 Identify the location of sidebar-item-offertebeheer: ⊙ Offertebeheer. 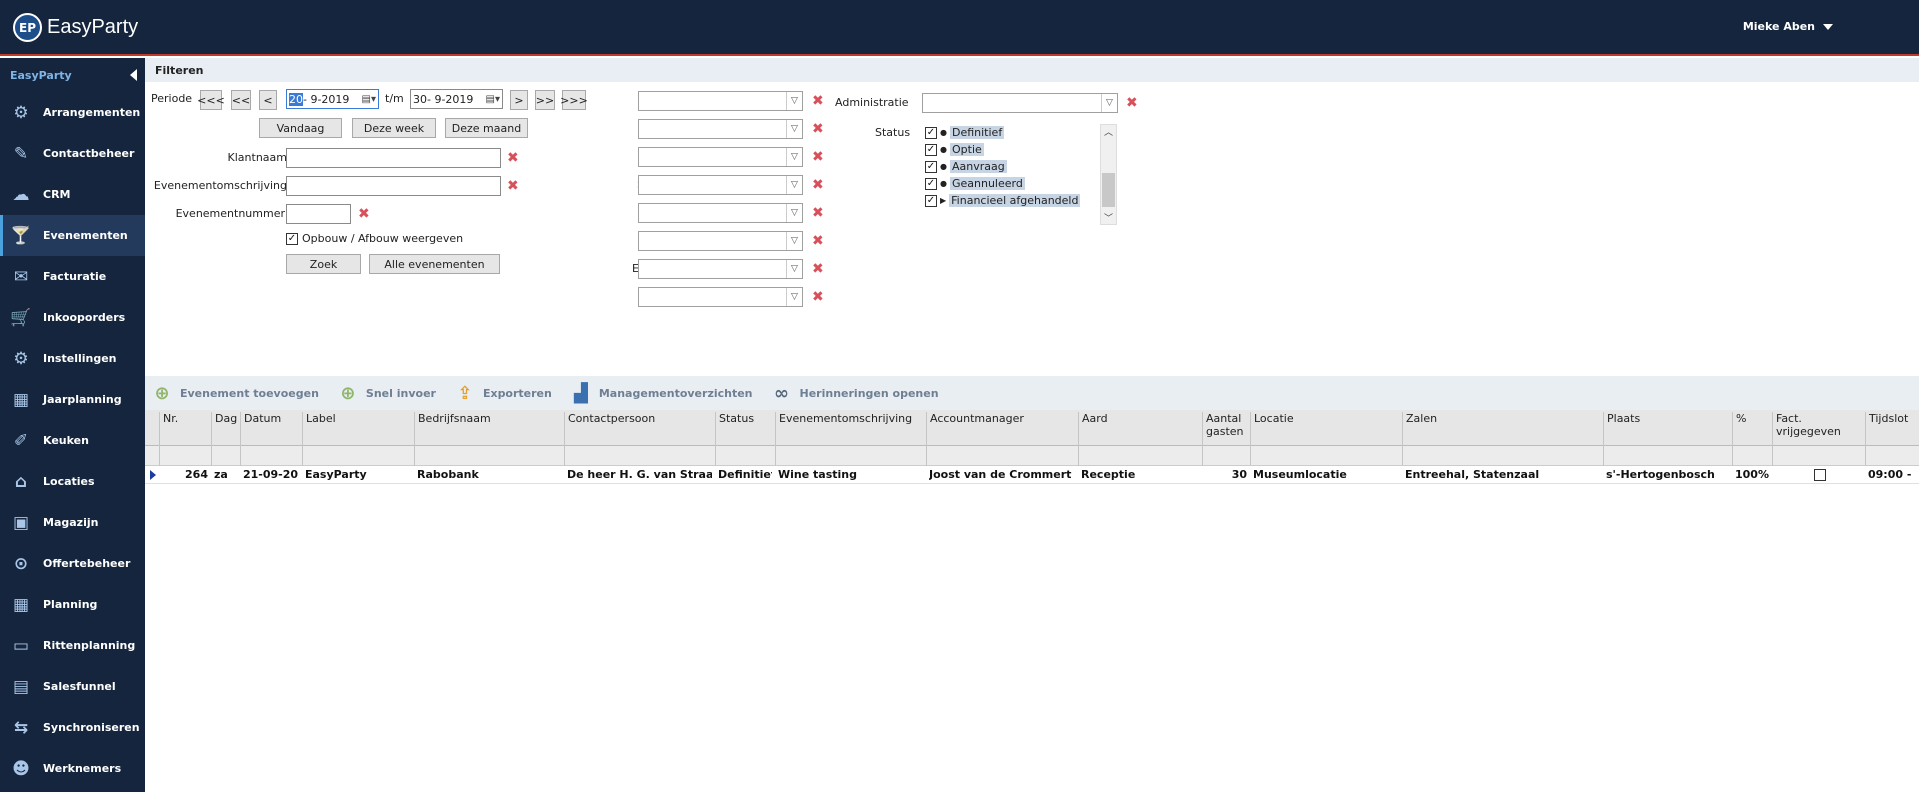
(72, 563).